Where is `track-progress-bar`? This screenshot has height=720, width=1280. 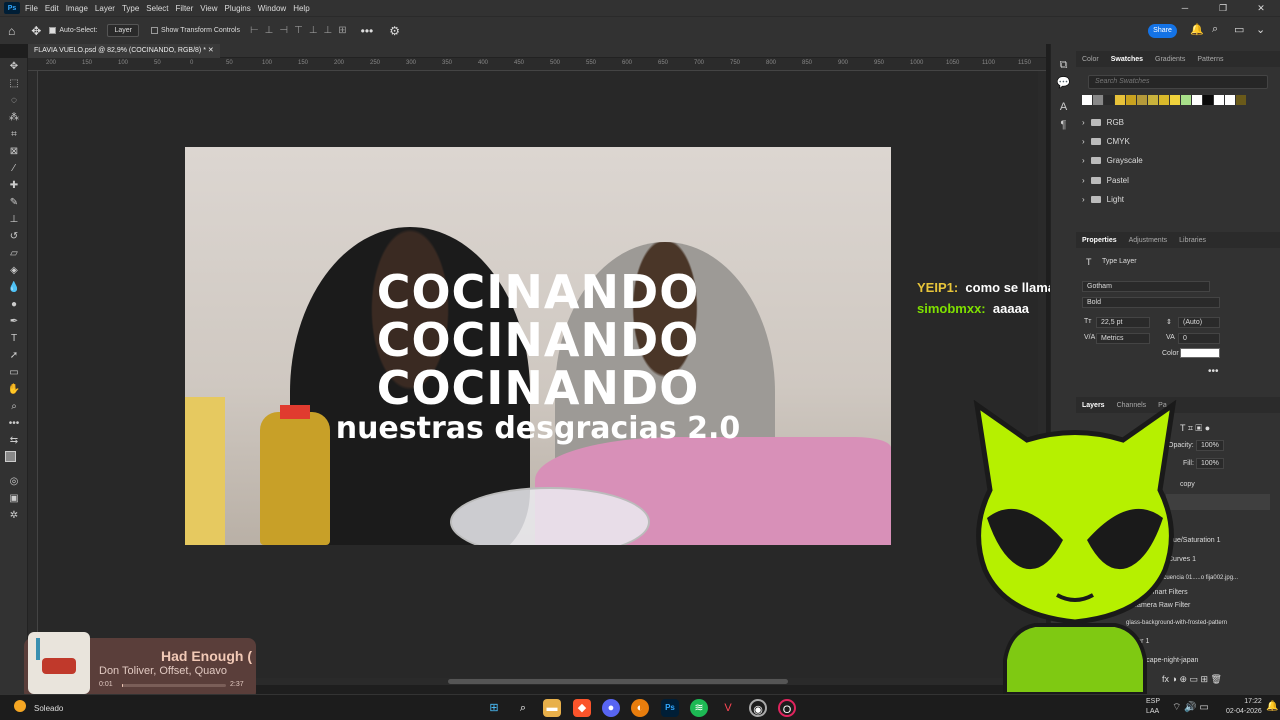 track-progress-bar is located at coordinates (174, 685).